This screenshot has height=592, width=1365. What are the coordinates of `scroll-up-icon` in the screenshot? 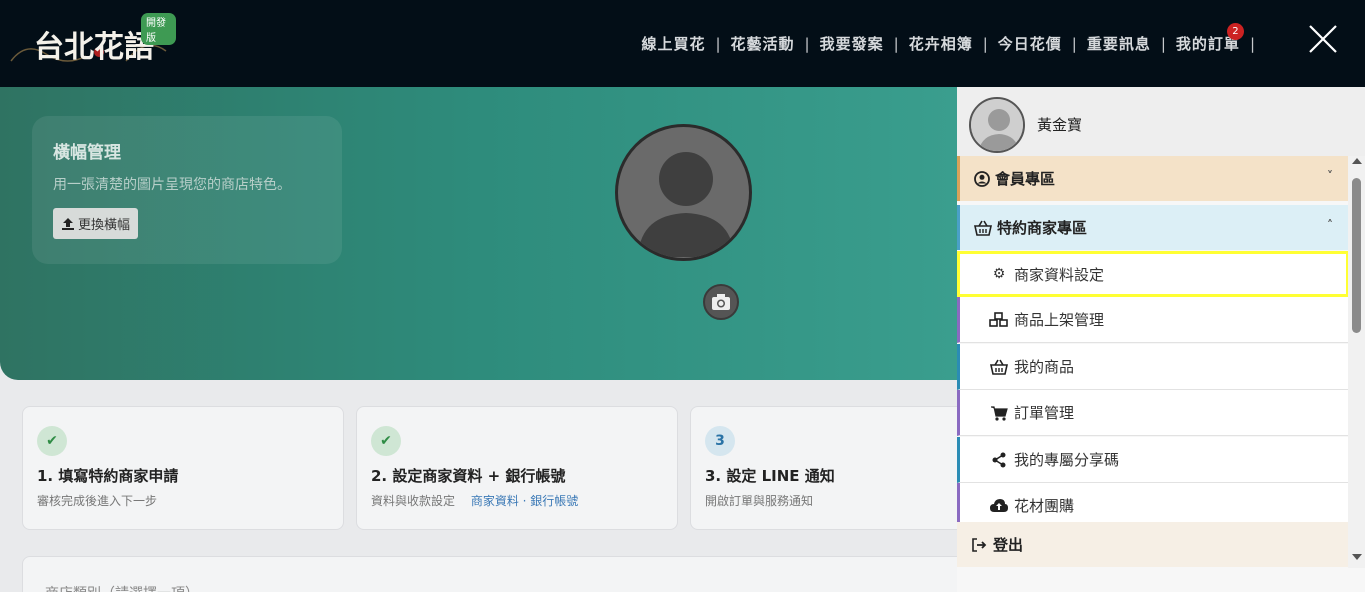 It's located at (1357, 161).